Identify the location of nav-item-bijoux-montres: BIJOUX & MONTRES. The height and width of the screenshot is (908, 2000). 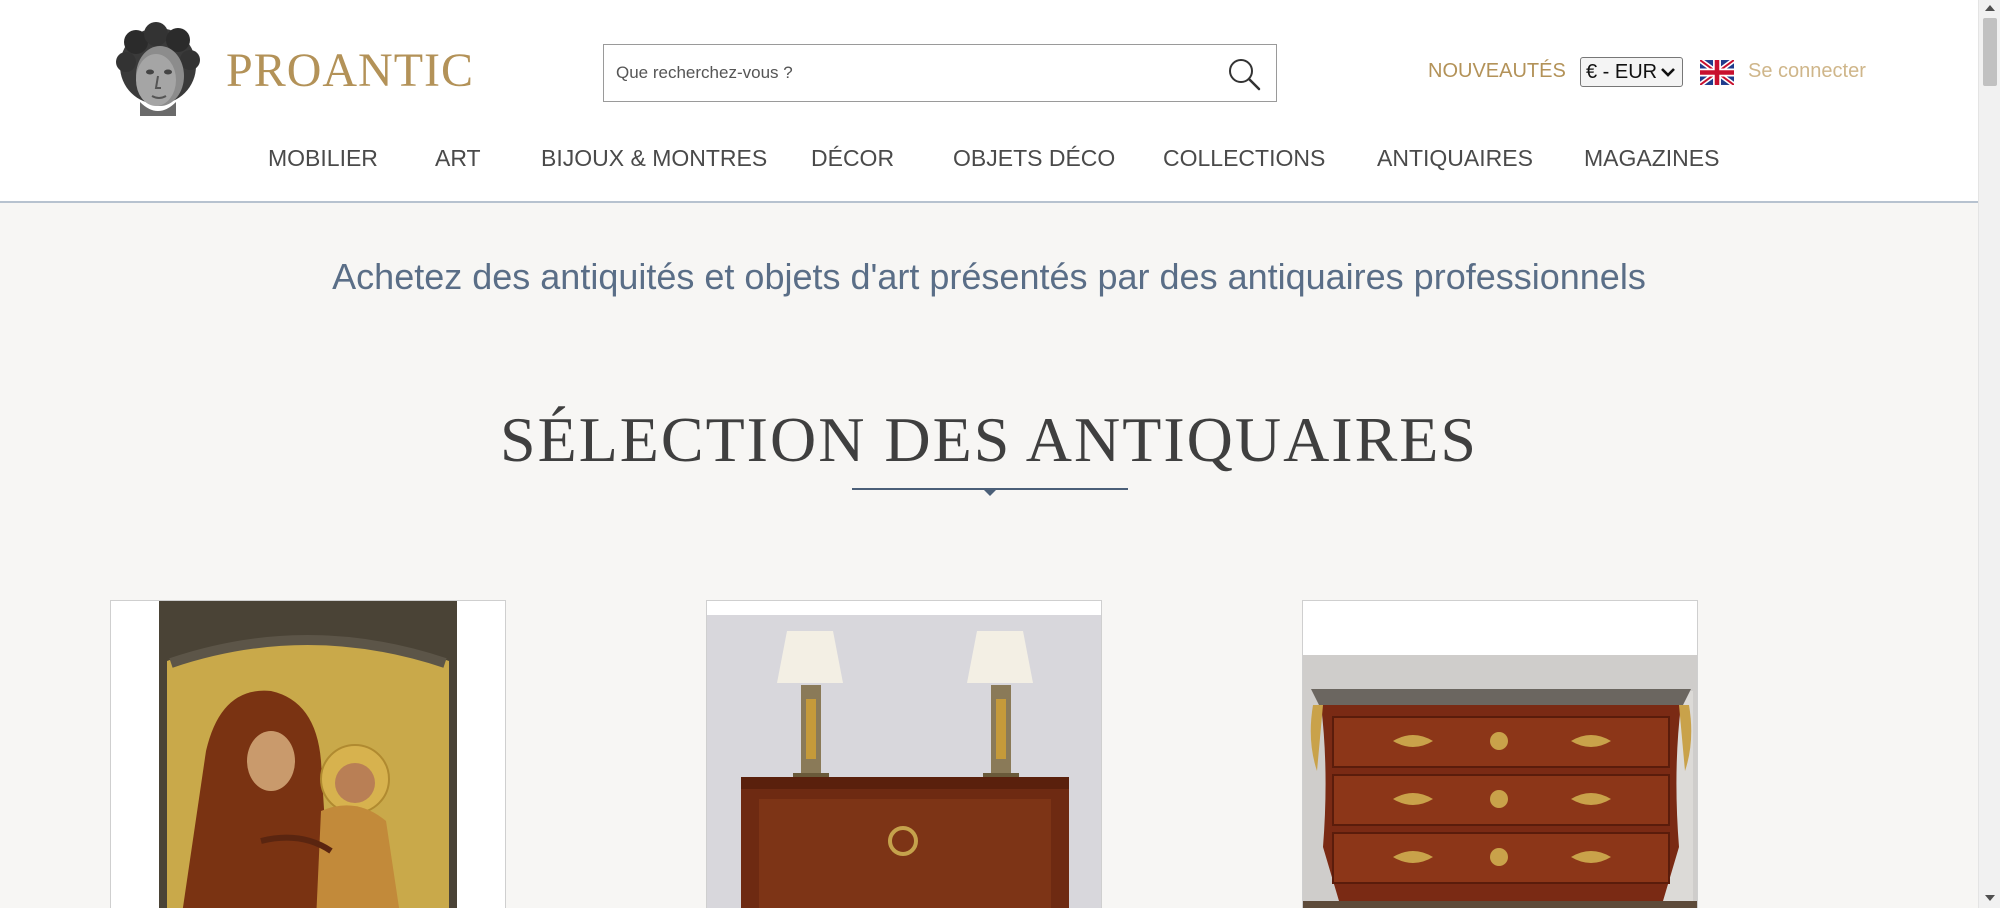
(654, 158).